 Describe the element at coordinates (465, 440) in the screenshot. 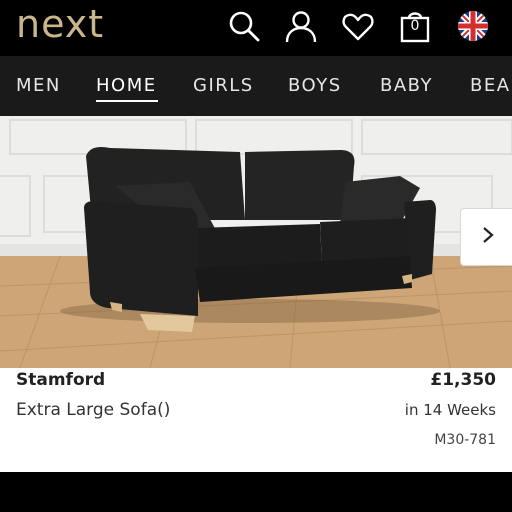

I see `product-code: M30-781` at that location.